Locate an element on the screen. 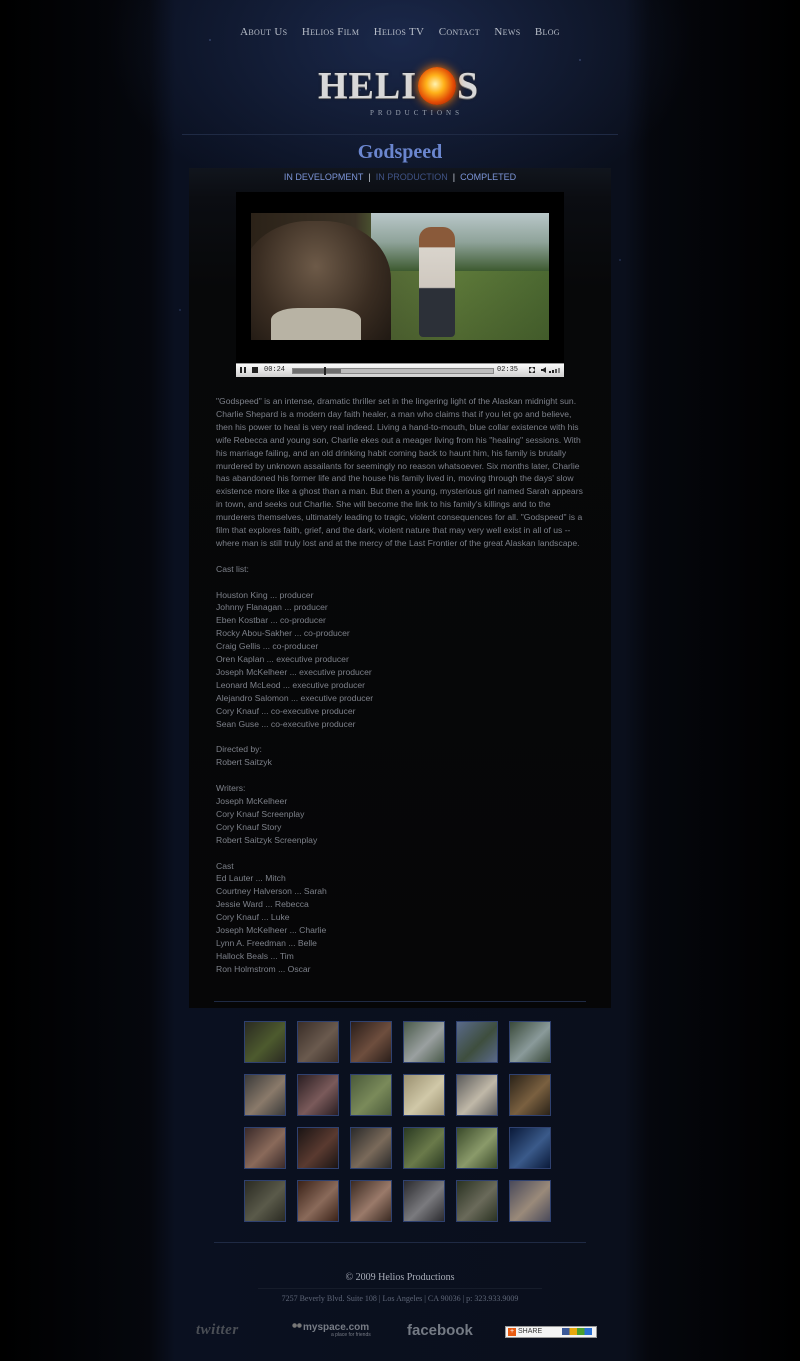 Image resolution: width=800 pixels, height=1361 pixels. seek-handle is located at coordinates (325, 371).